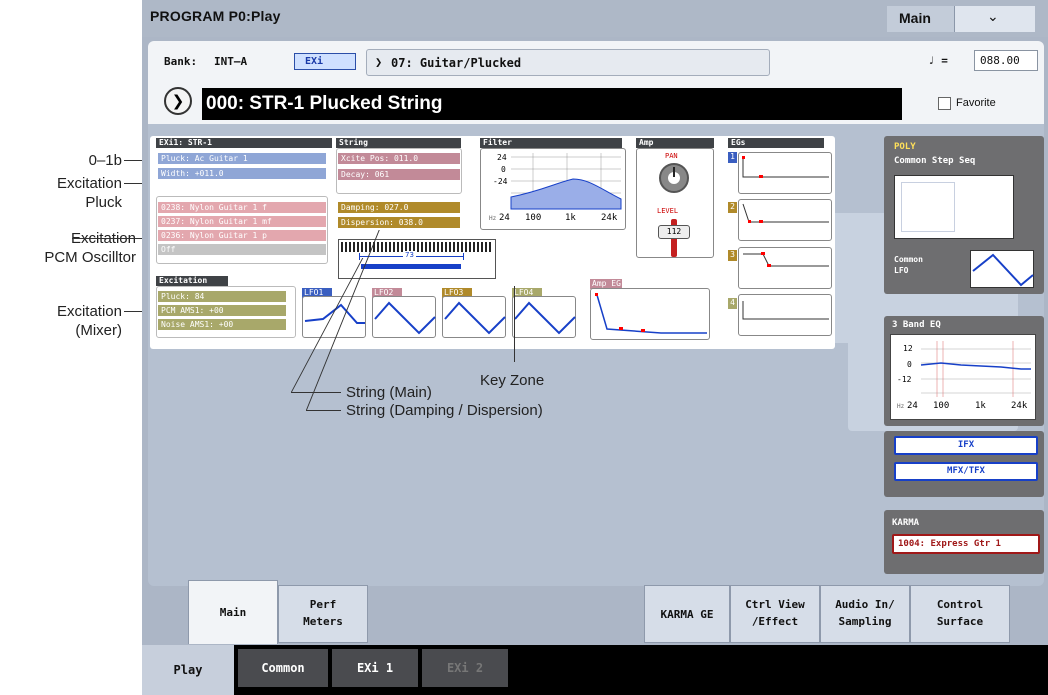  Describe the element at coordinates (465, 668) in the screenshot. I see `tab-exi2: EXi 2` at that location.